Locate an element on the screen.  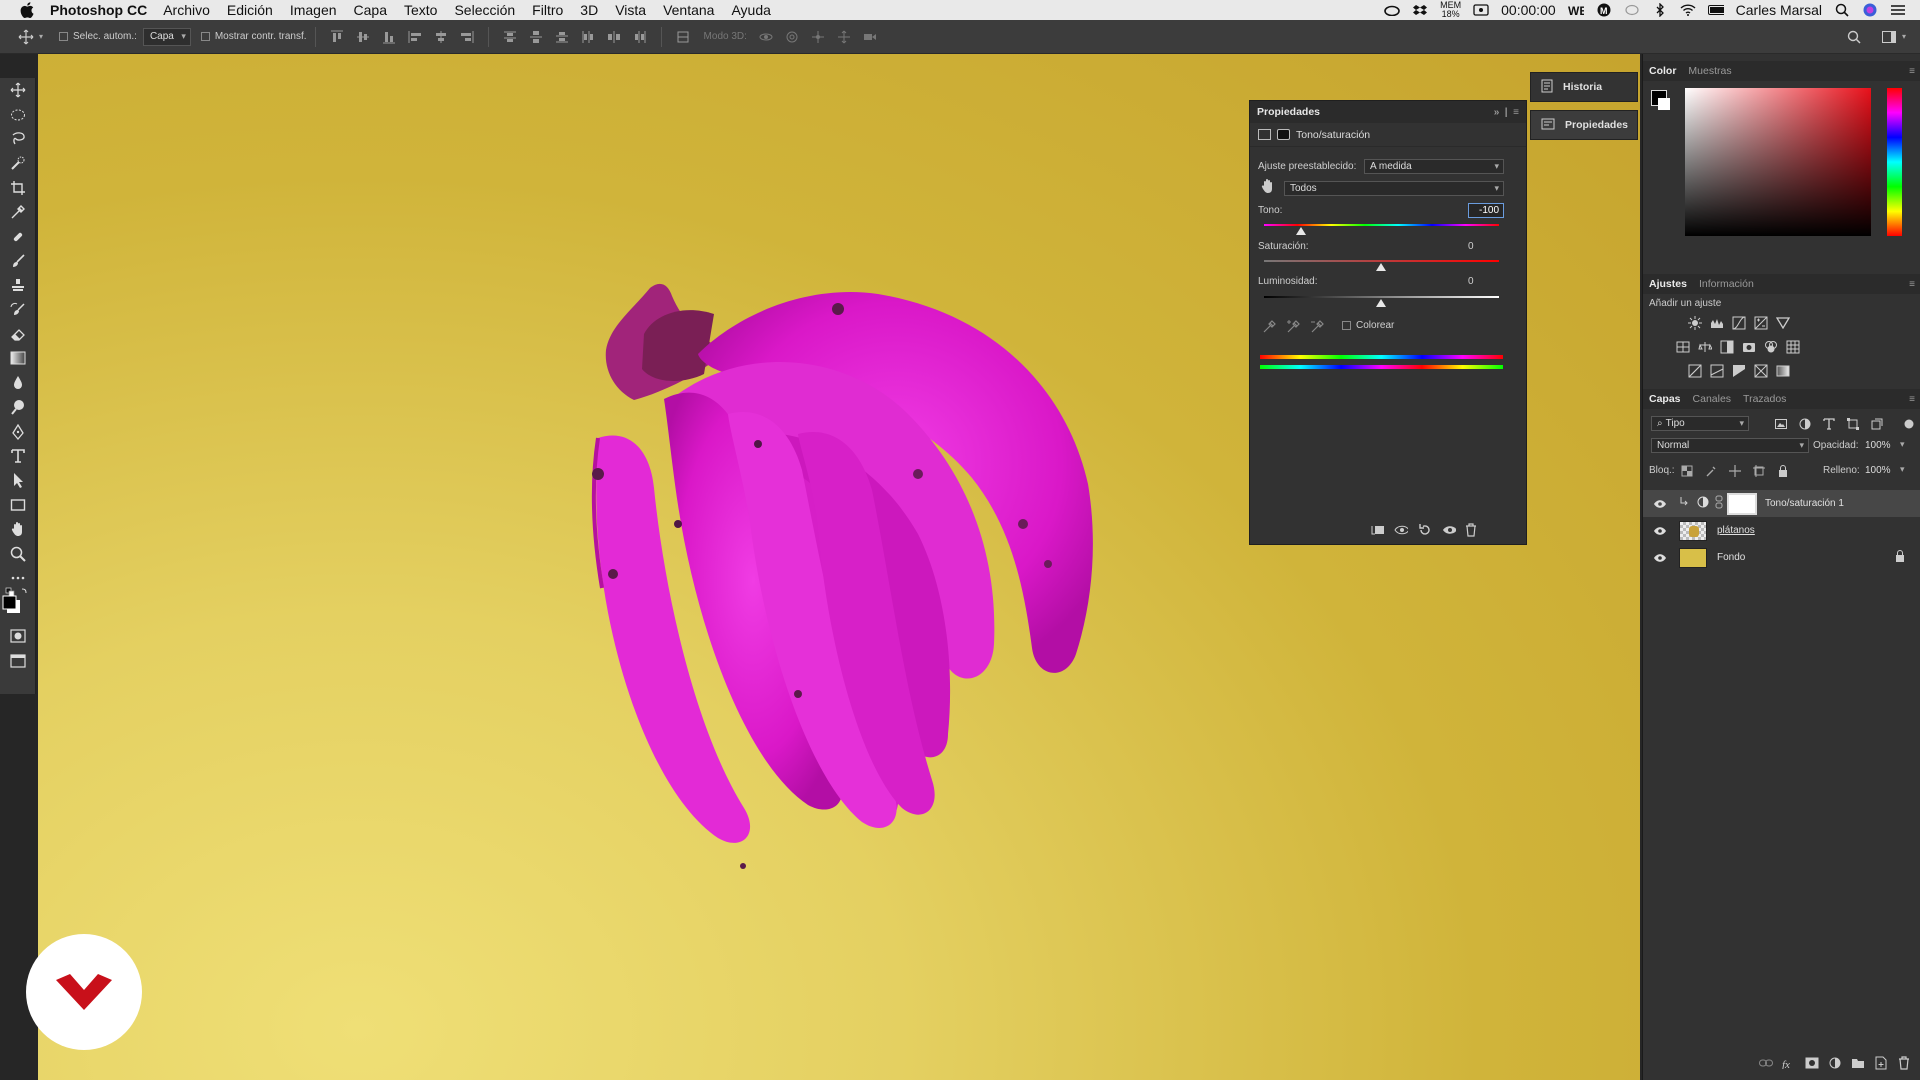
threshold-icon is located at coordinates (1739, 371).